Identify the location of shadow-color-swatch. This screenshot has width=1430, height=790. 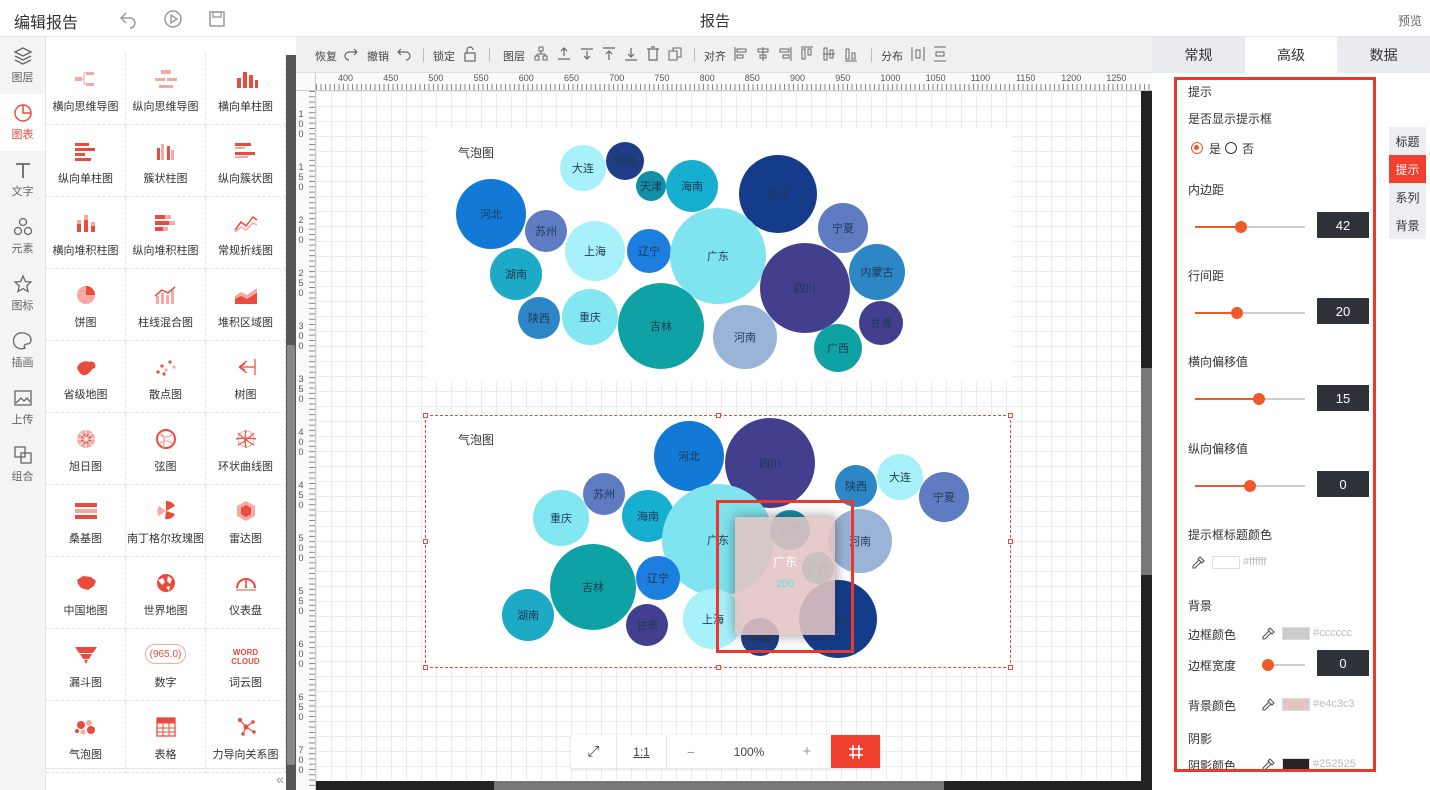
(1296, 763).